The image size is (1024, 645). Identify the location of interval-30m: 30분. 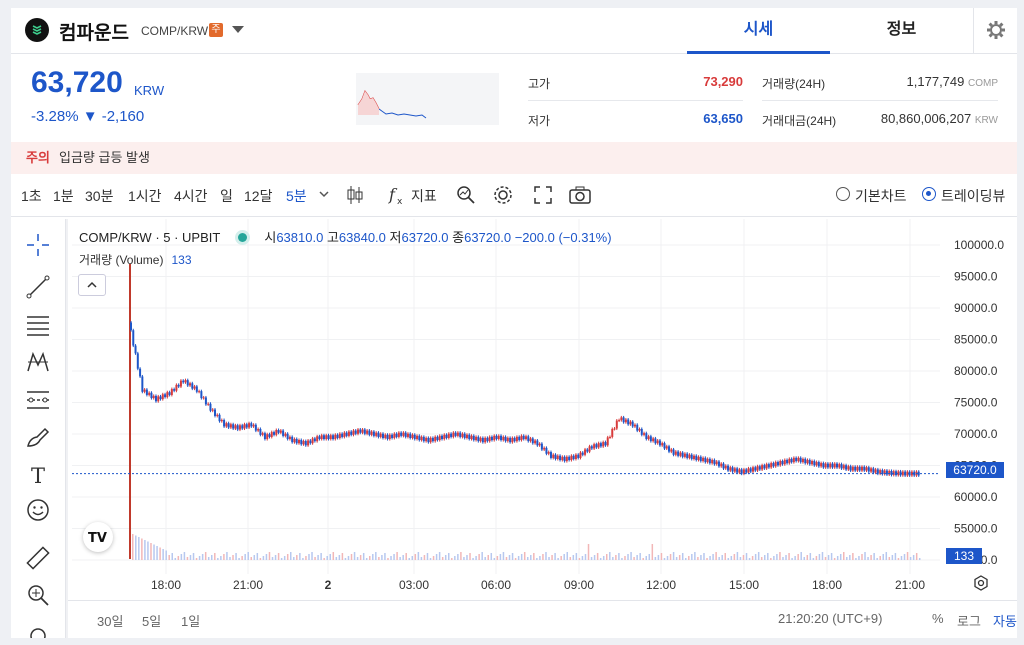
(99, 196).